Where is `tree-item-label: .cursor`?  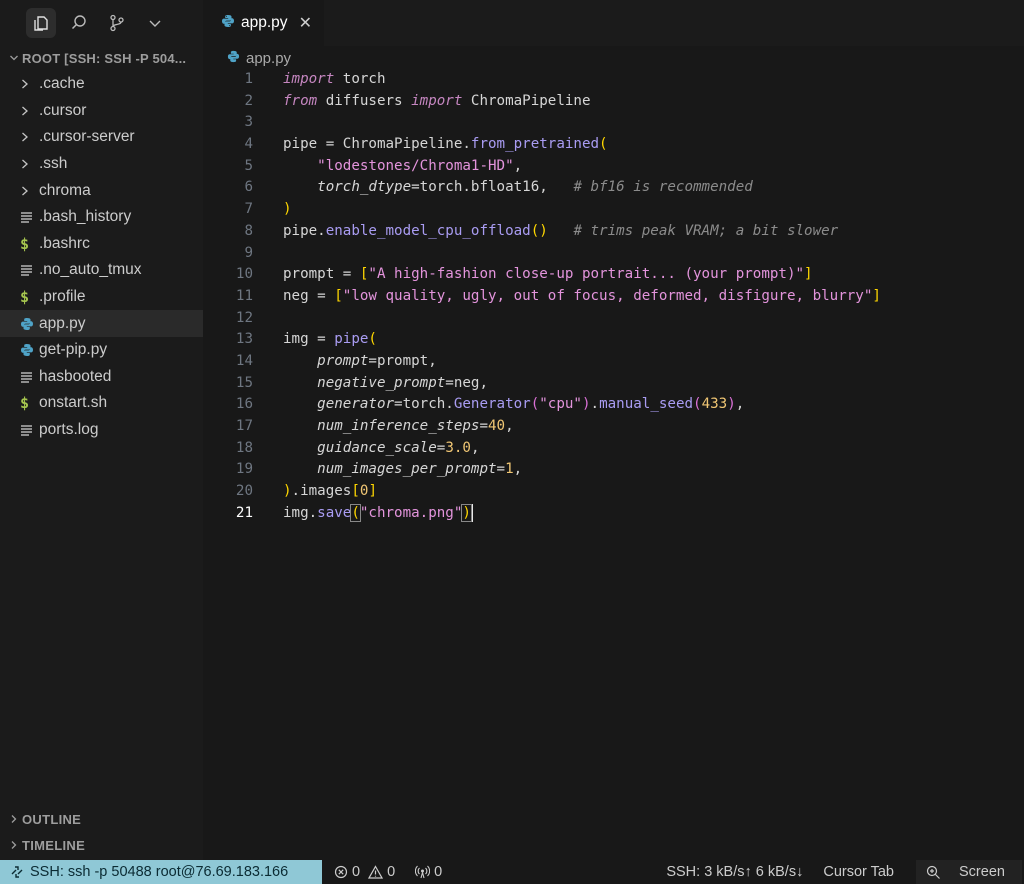 tree-item-label: .cursor is located at coordinates (63, 110).